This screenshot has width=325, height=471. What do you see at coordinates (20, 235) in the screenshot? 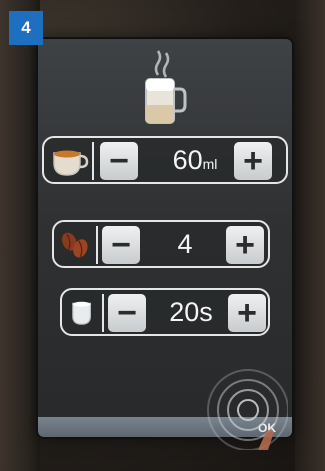
I see `machine-bezel-left` at bounding box center [20, 235].